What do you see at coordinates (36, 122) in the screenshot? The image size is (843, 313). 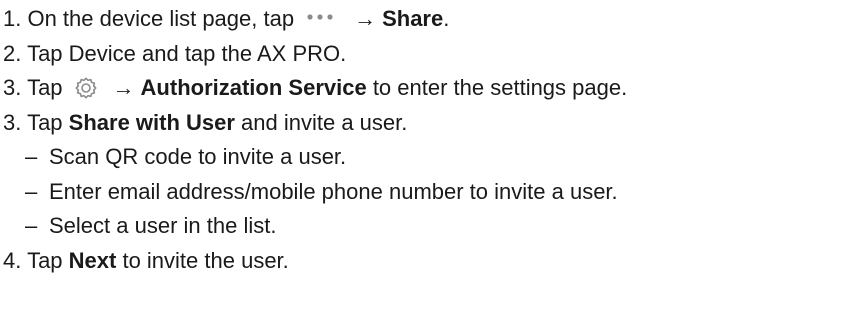 I see `step-3b-prefix: 3. Tap` at bounding box center [36, 122].